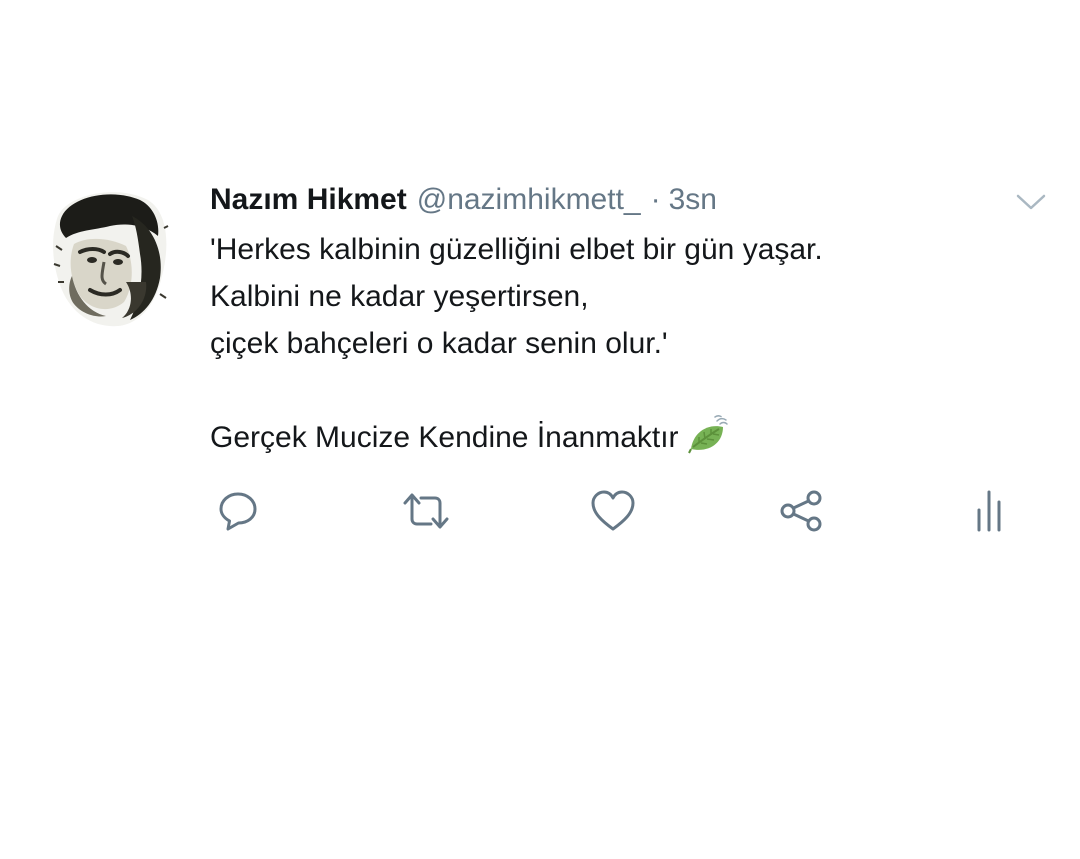 The image size is (1080, 859). I want to click on retweet-icon, so click(426, 511).